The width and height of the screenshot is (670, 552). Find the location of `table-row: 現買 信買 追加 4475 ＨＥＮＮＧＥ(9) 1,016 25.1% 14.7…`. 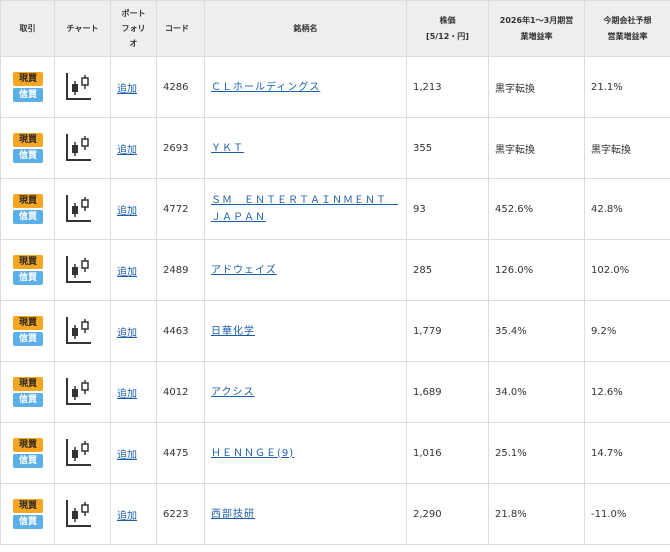

table-row: 現買 信買 追加 4475 ＨＥＮＮＧＥ(9) 1,016 25.1% 14.7… is located at coordinates (335, 453).